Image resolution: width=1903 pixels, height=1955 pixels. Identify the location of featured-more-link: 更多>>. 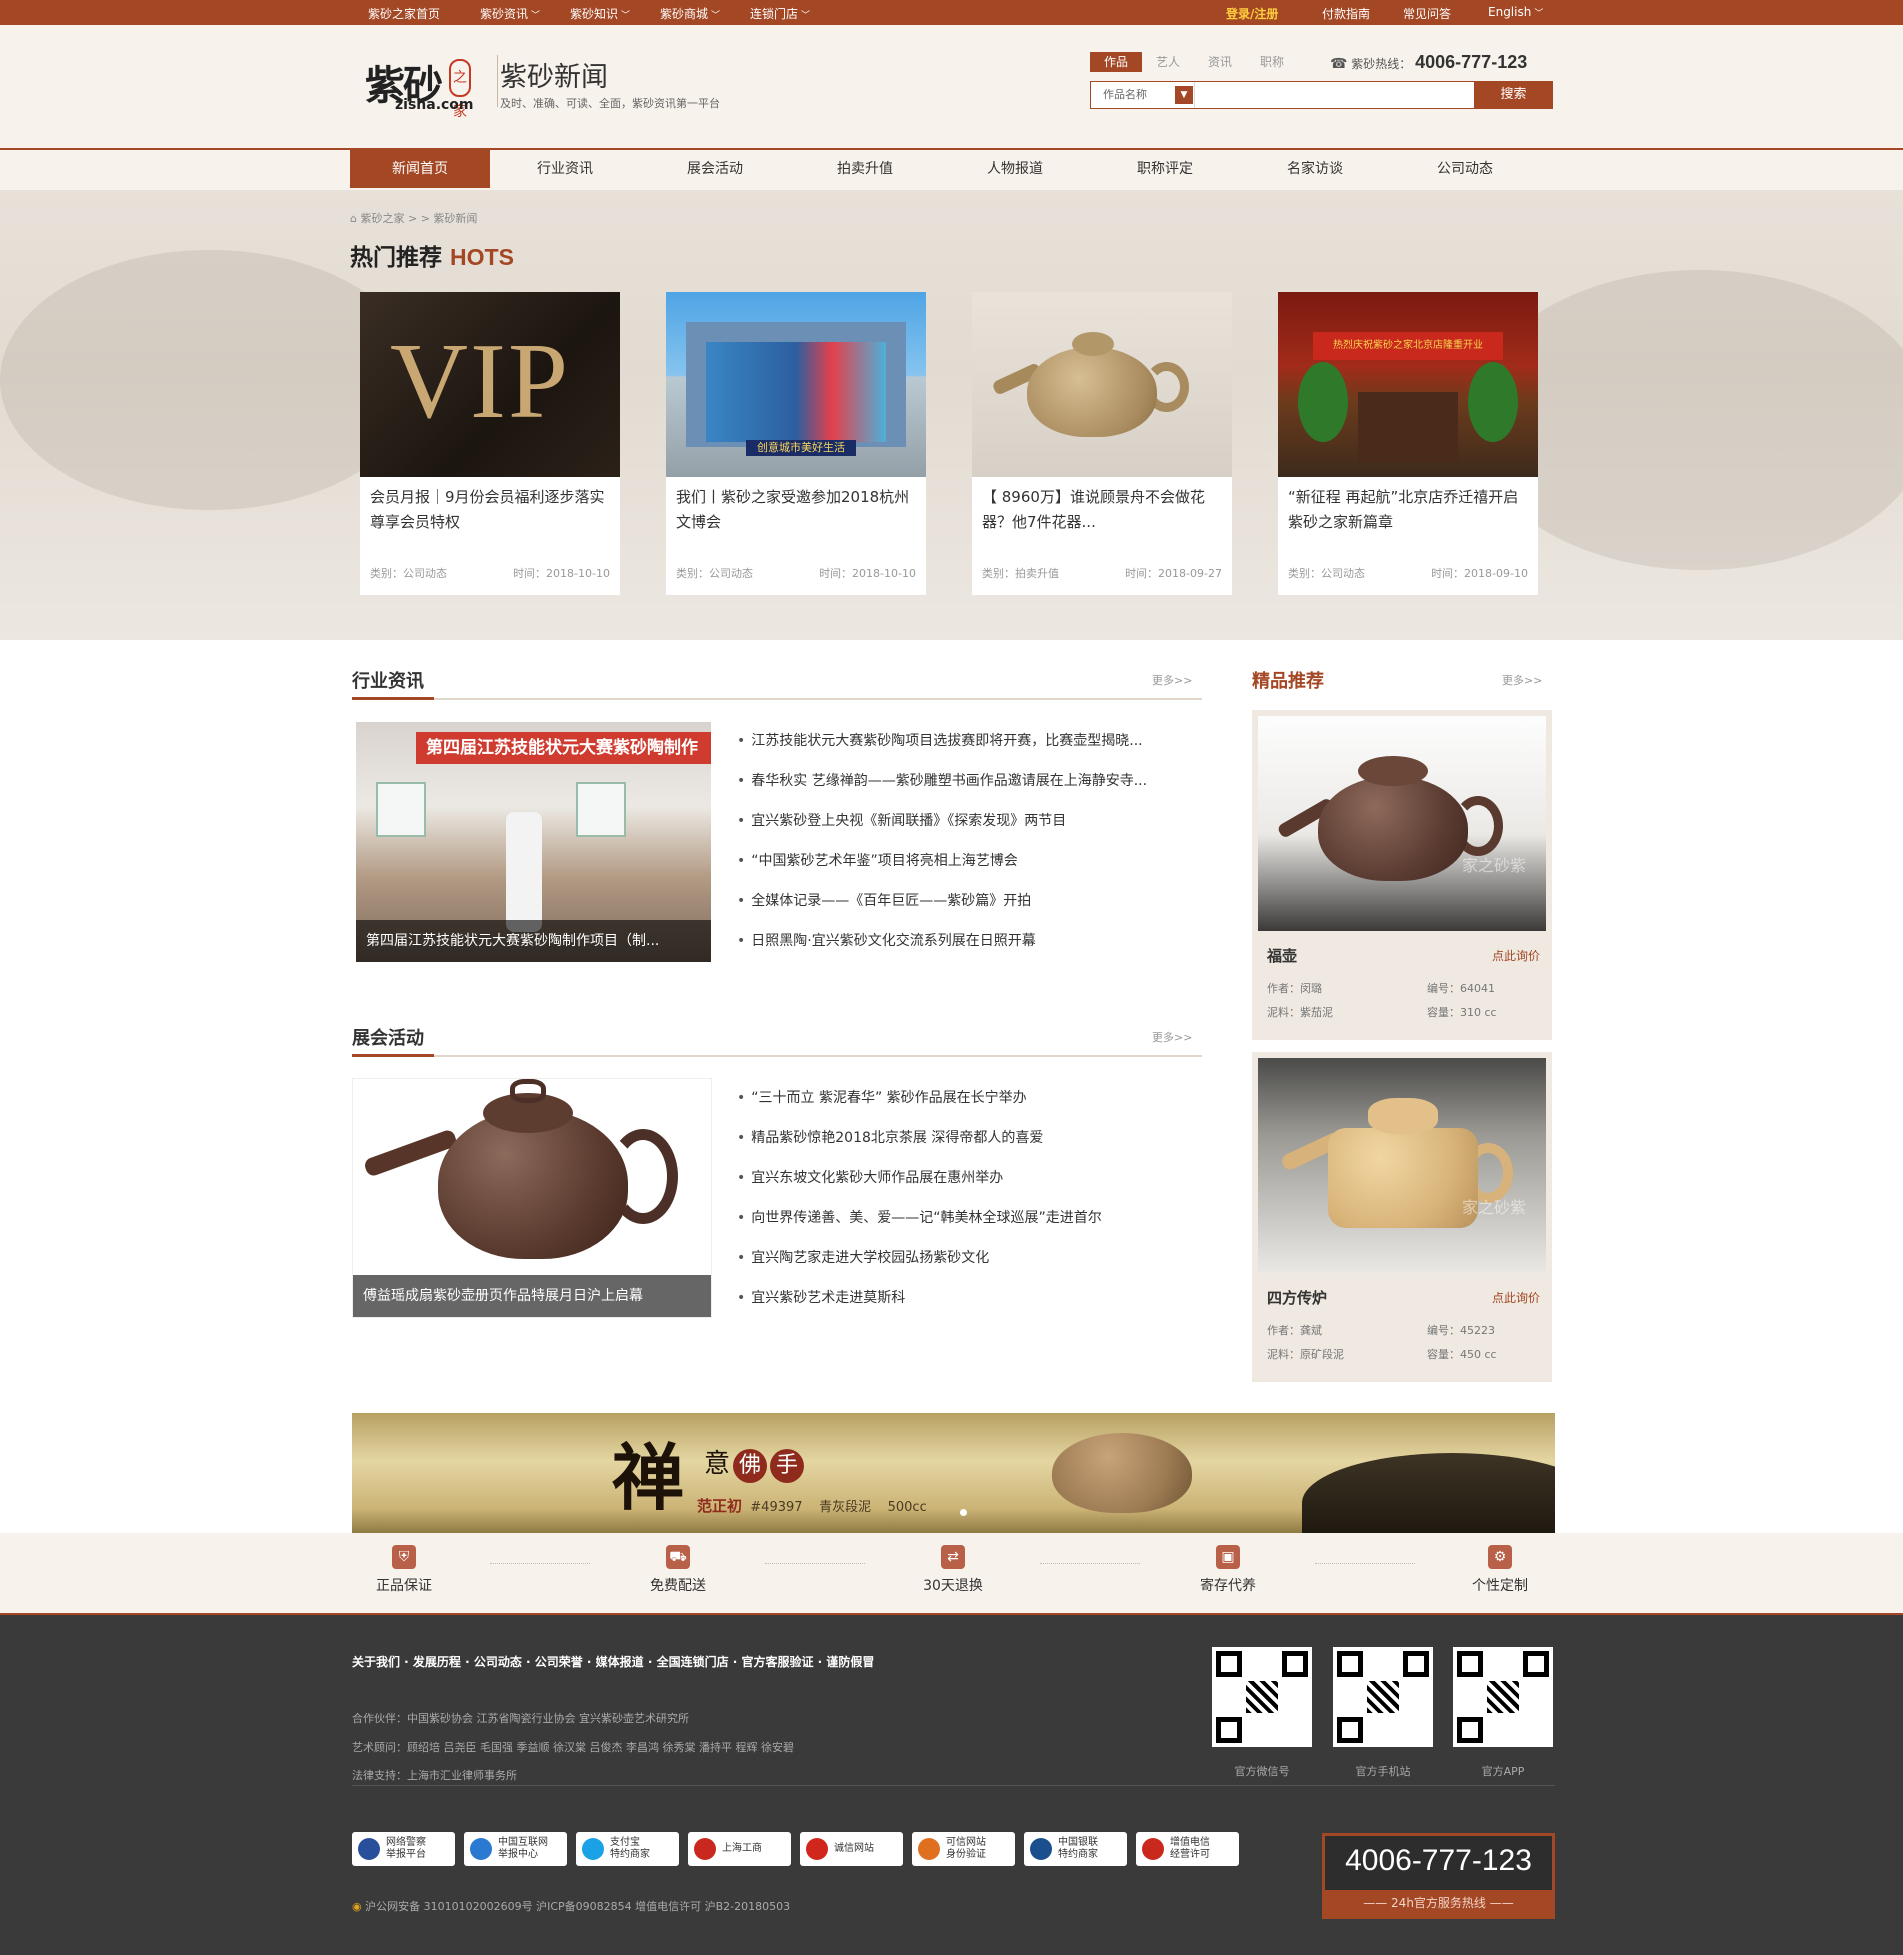
(1522, 680).